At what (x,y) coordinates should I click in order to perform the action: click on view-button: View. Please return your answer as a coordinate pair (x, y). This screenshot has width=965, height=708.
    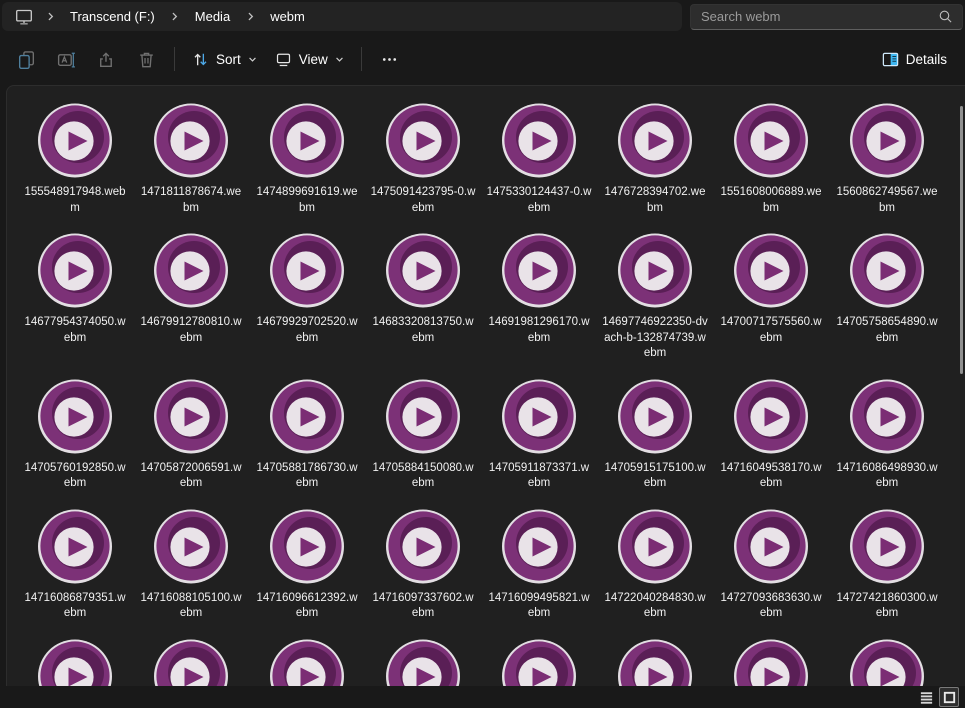
    Looking at the image, I should click on (309, 59).